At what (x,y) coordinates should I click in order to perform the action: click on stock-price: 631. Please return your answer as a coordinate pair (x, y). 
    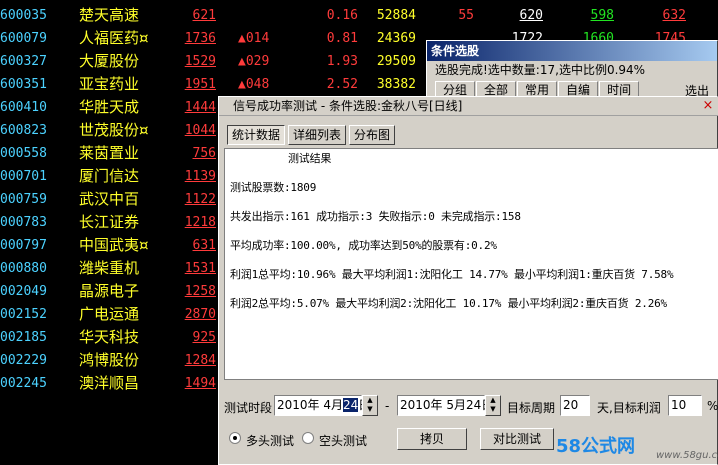
    Looking at the image, I should click on (204, 245).